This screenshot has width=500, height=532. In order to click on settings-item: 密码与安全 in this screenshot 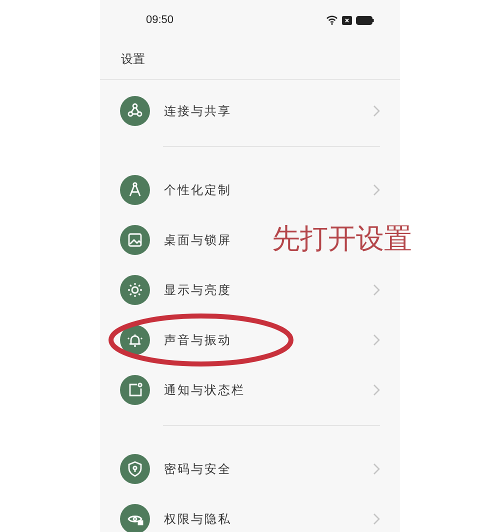, I will do `click(198, 469)`.